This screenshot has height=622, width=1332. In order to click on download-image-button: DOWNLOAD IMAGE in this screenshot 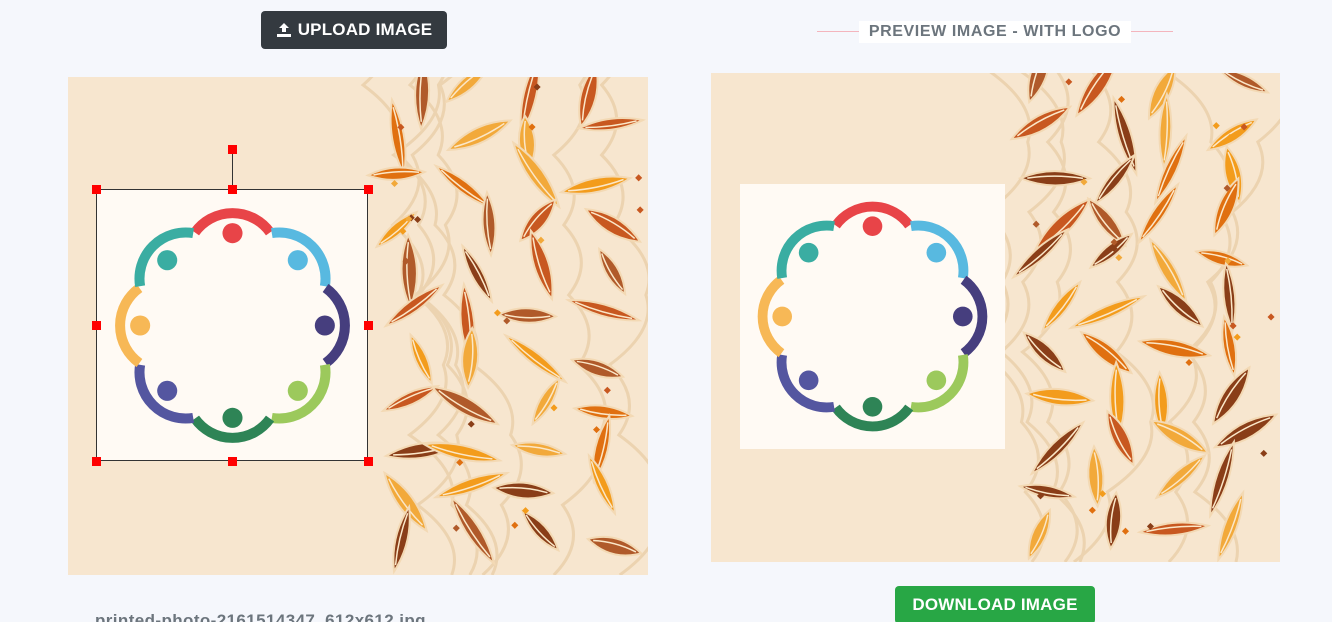, I will do `click(995, 604)`.